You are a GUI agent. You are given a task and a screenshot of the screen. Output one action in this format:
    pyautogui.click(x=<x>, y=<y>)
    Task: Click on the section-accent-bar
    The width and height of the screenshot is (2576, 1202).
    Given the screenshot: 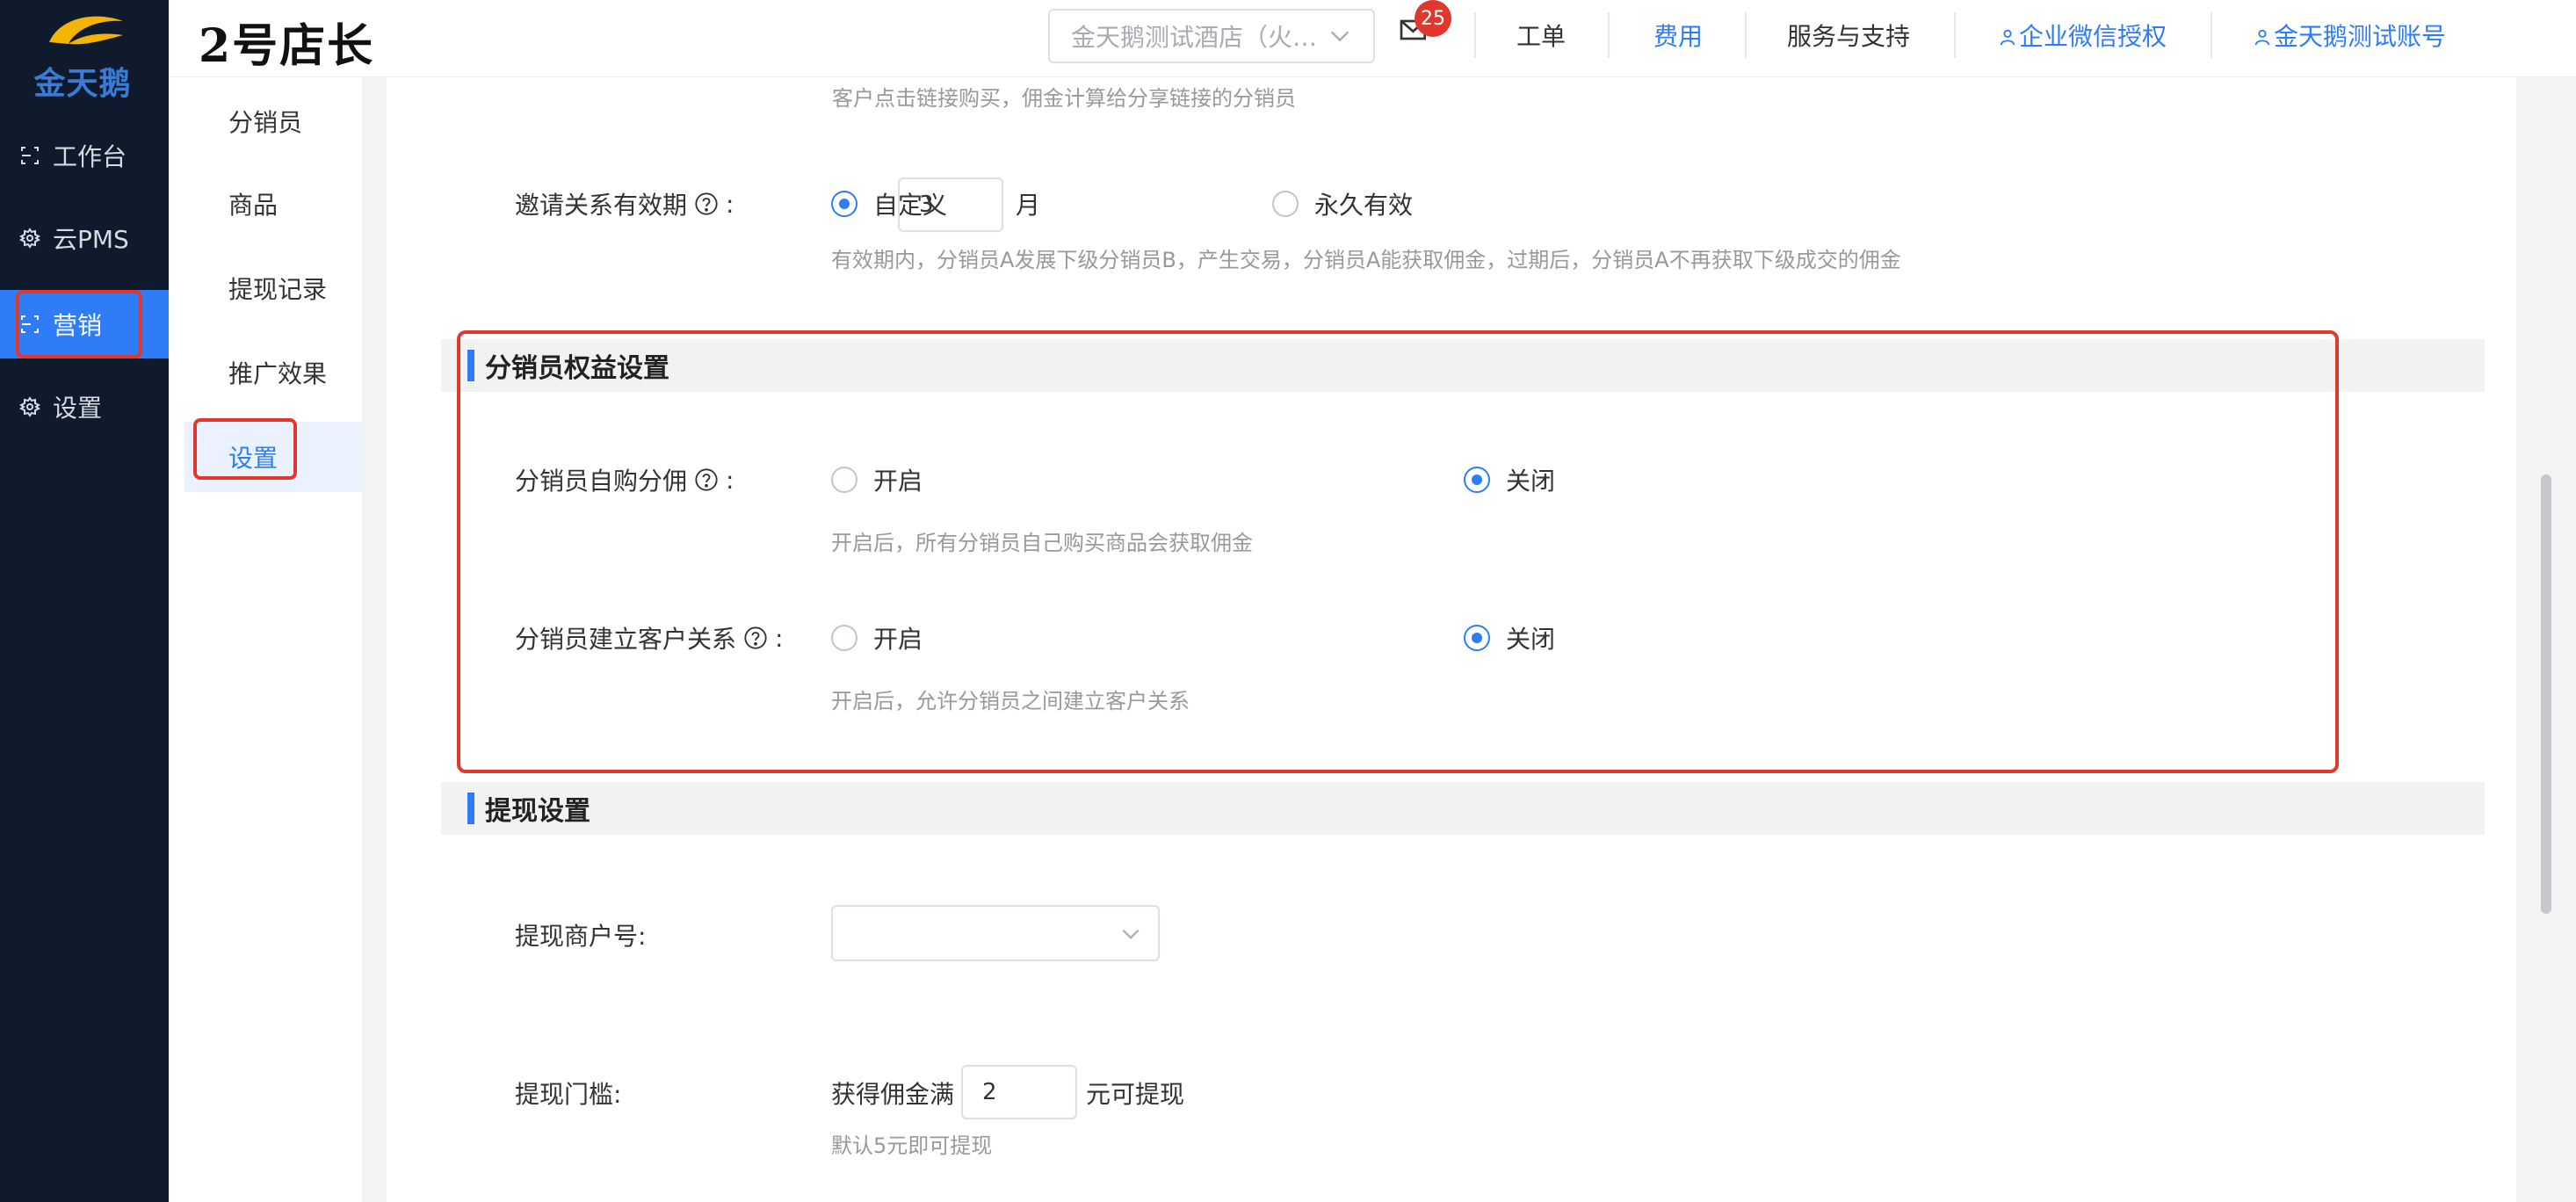 What is the action you would take?
    pyautogui.click(x=470, y=809)
    